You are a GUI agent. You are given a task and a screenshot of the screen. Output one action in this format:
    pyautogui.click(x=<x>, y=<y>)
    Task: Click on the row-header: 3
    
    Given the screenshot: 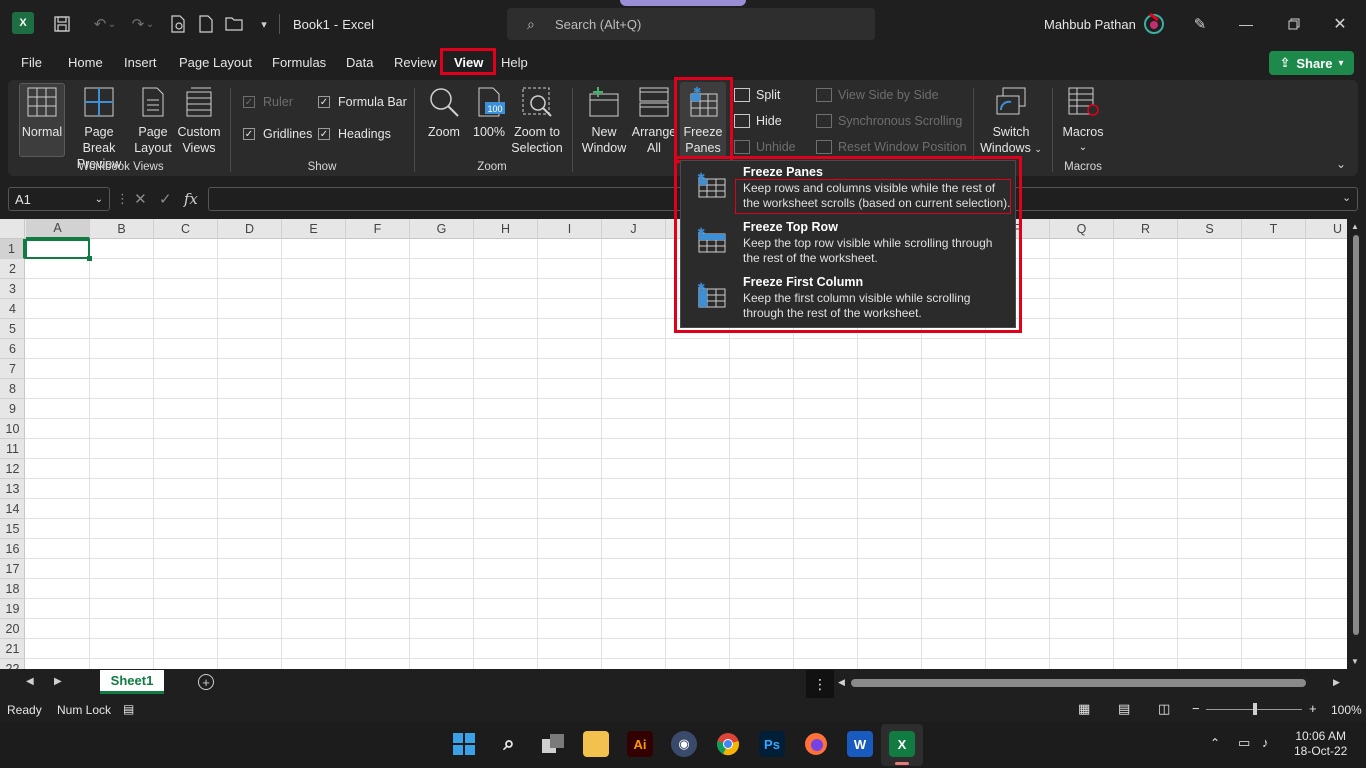 What is the action you would take?
    pyautogui.click(x=12, y=289)
    